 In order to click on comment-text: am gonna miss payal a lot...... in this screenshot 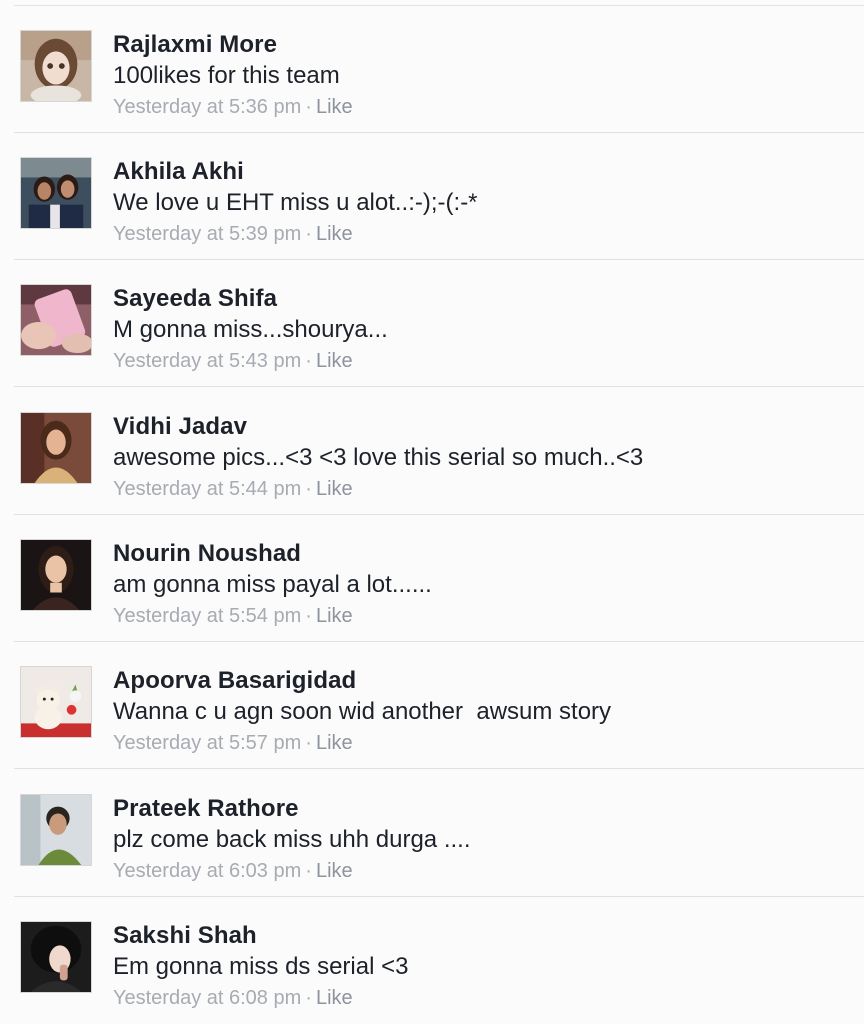, I will do `click(272, 584)`.